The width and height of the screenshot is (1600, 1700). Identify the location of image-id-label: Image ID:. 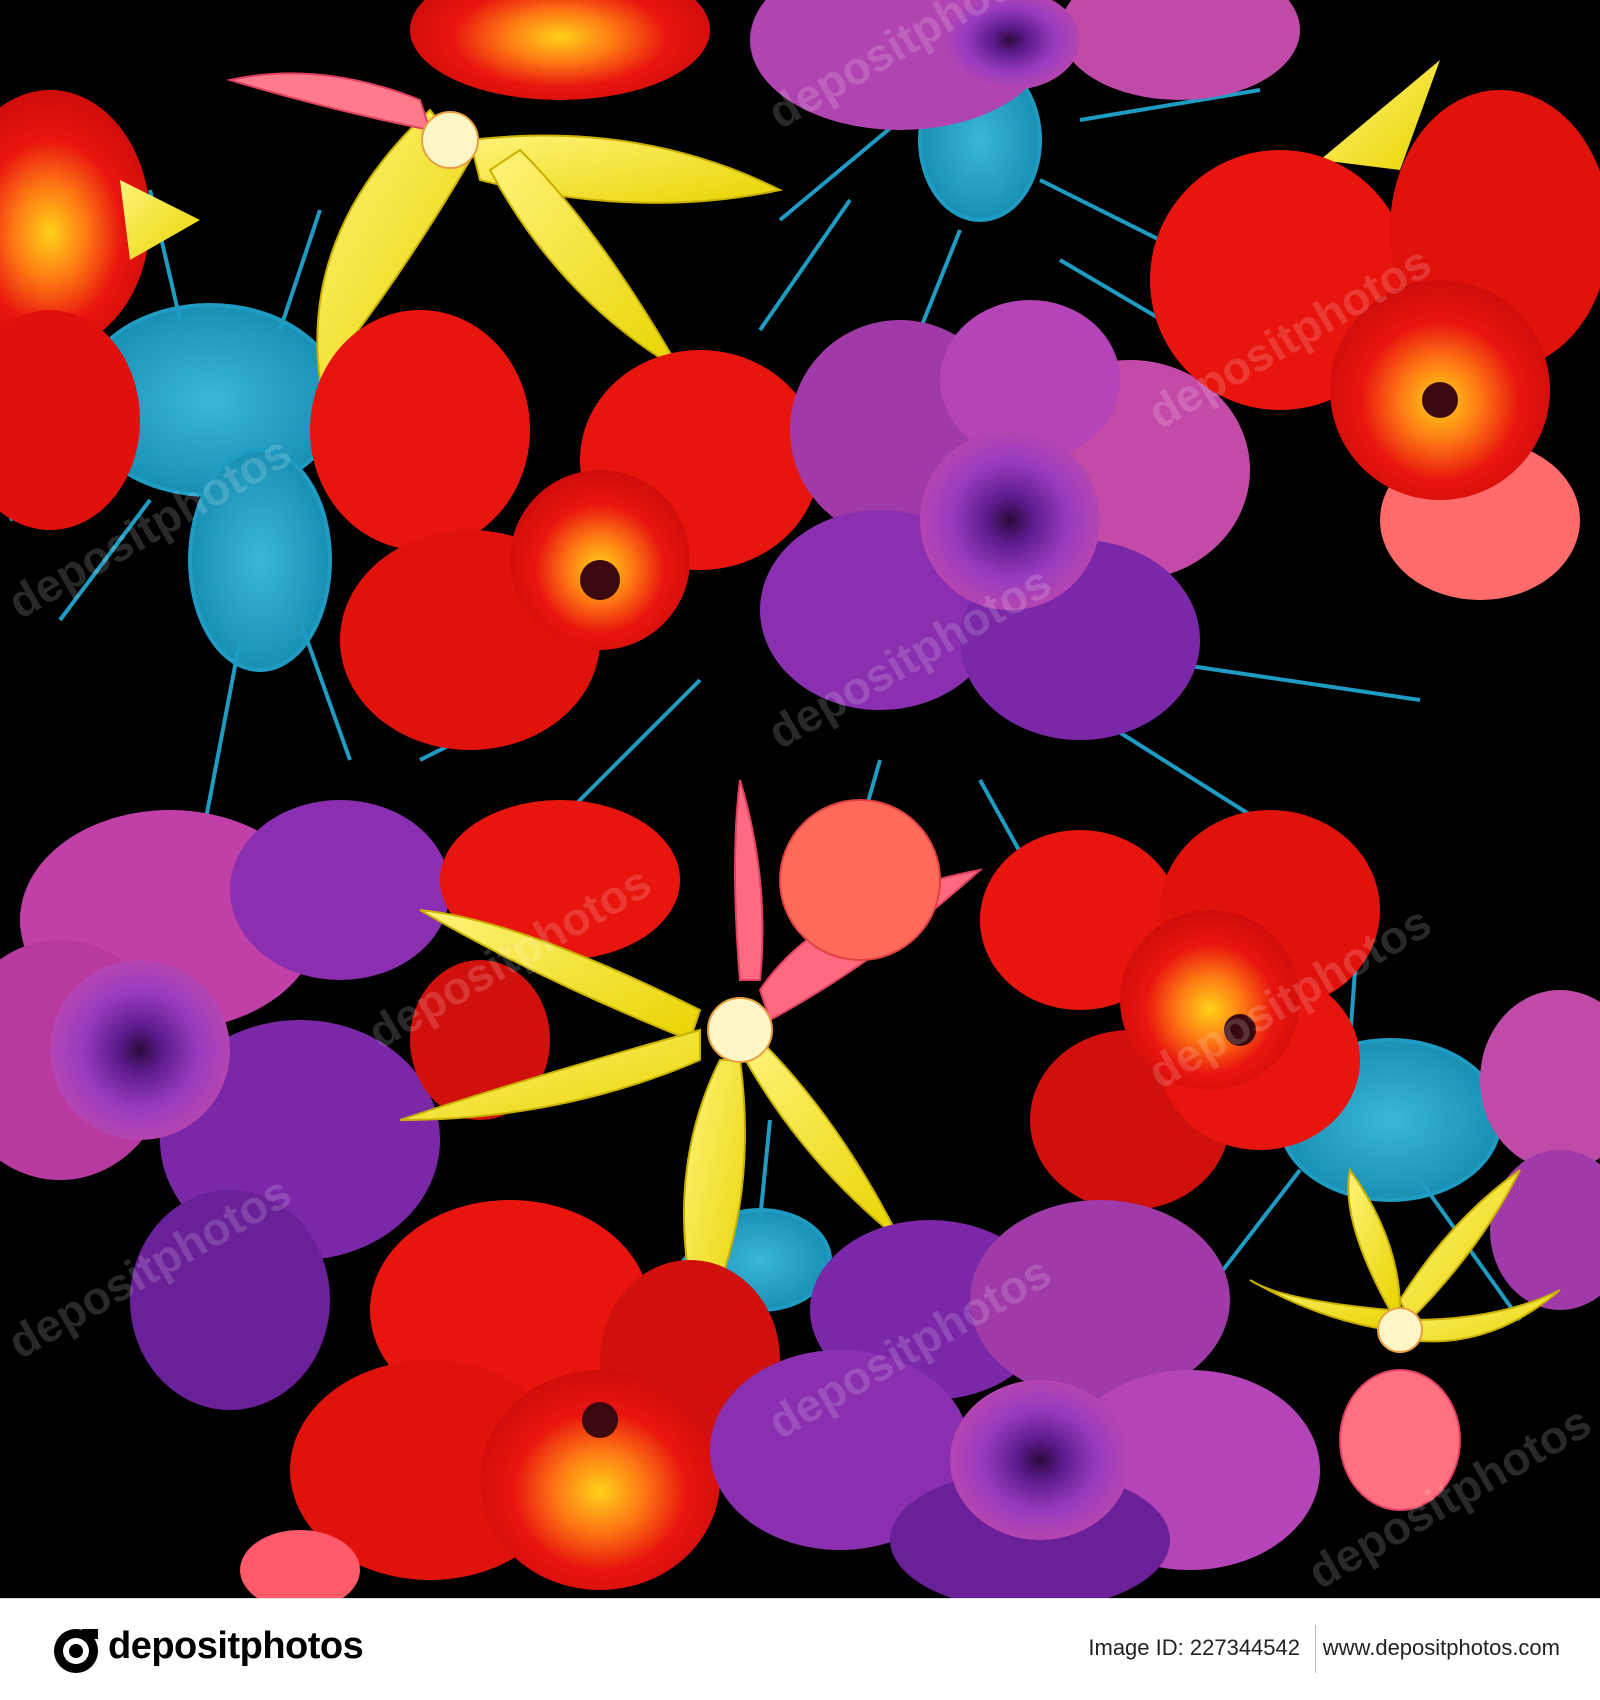
(1136, 1647).